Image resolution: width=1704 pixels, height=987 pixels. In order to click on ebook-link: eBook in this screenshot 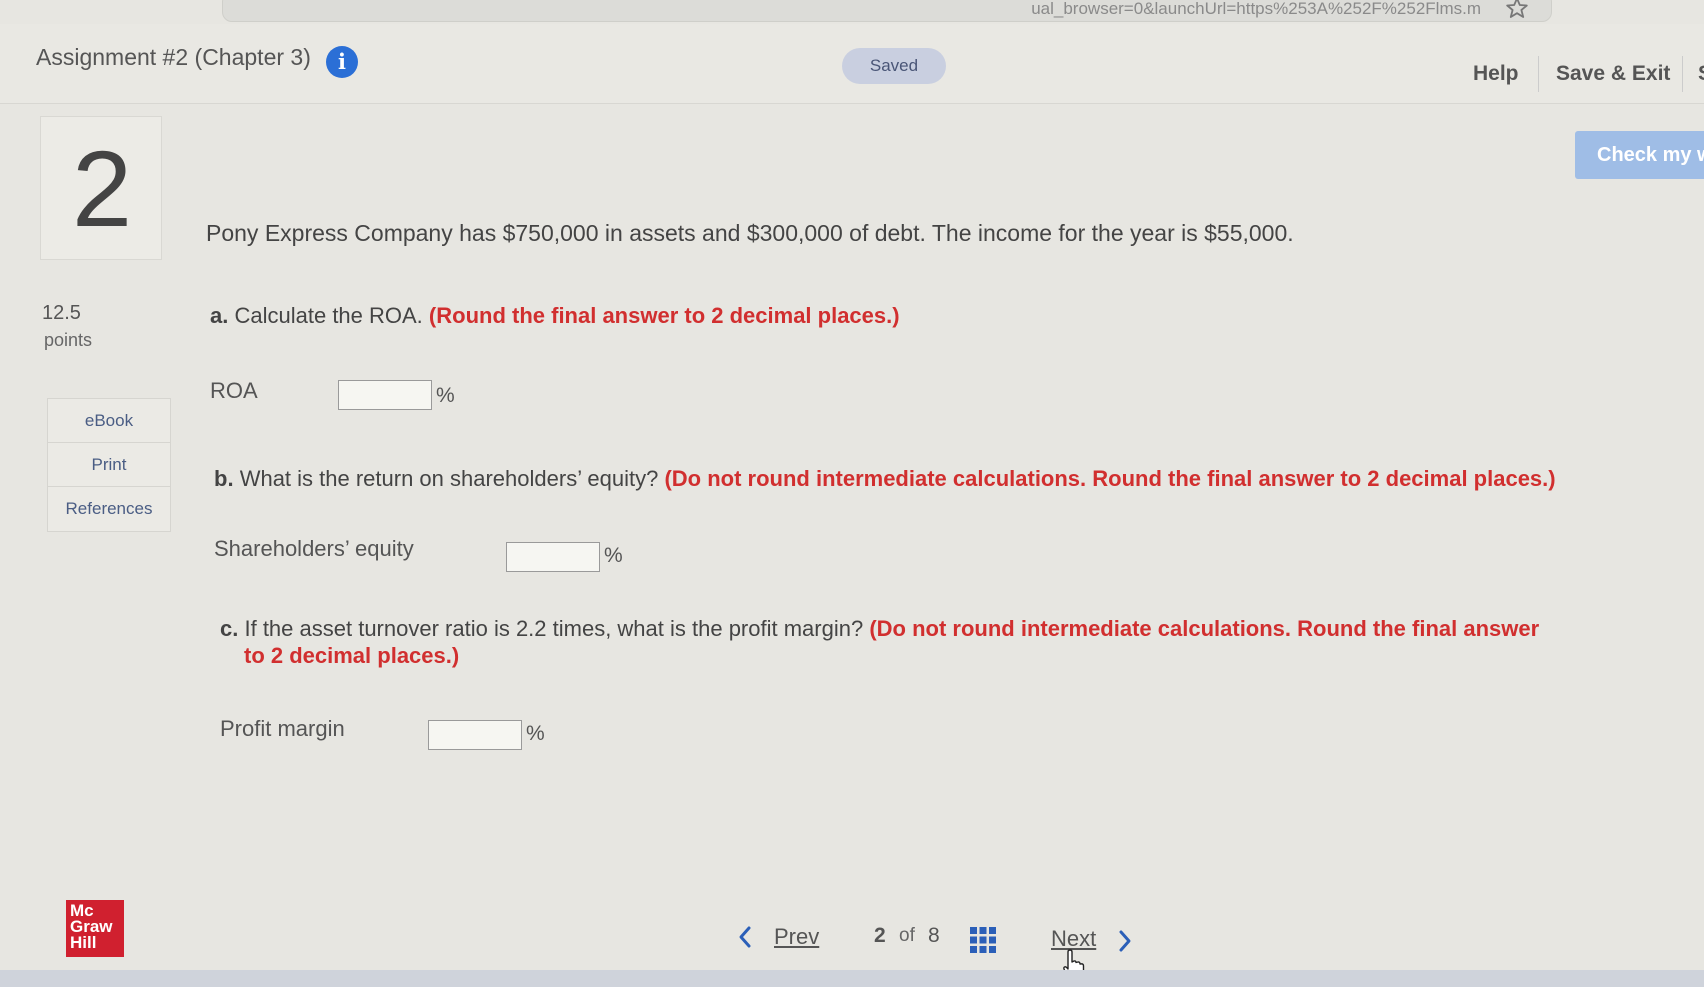, I will do `click(109, 421)`.